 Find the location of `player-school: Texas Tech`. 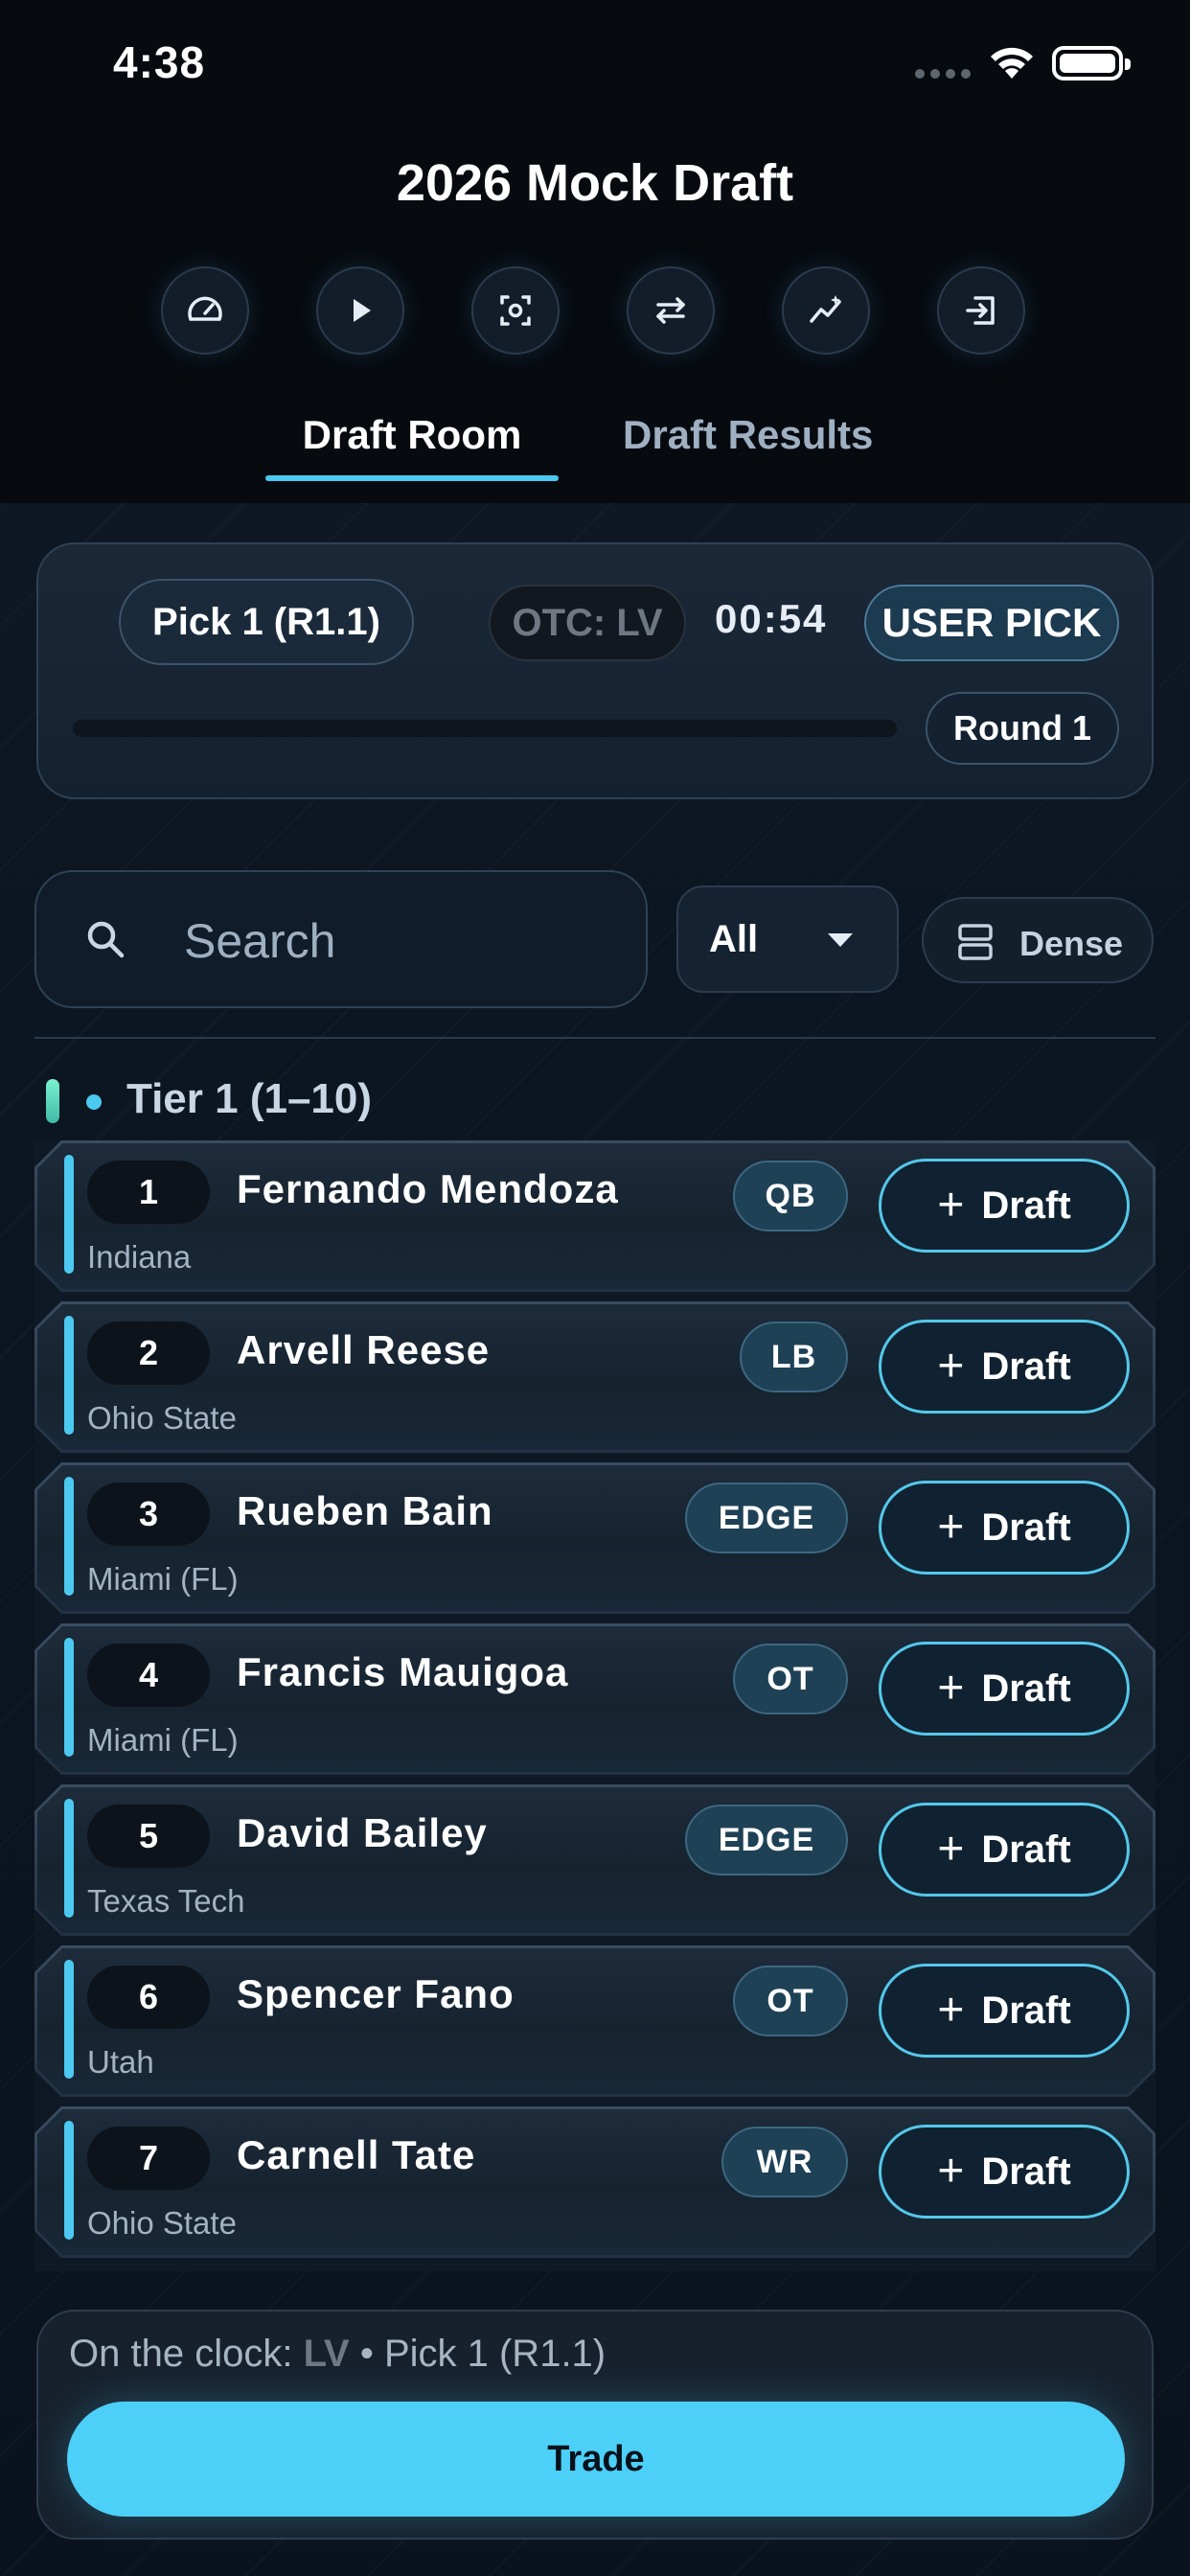

player-school: Texas Tech is located at coordinates (166, 1901).